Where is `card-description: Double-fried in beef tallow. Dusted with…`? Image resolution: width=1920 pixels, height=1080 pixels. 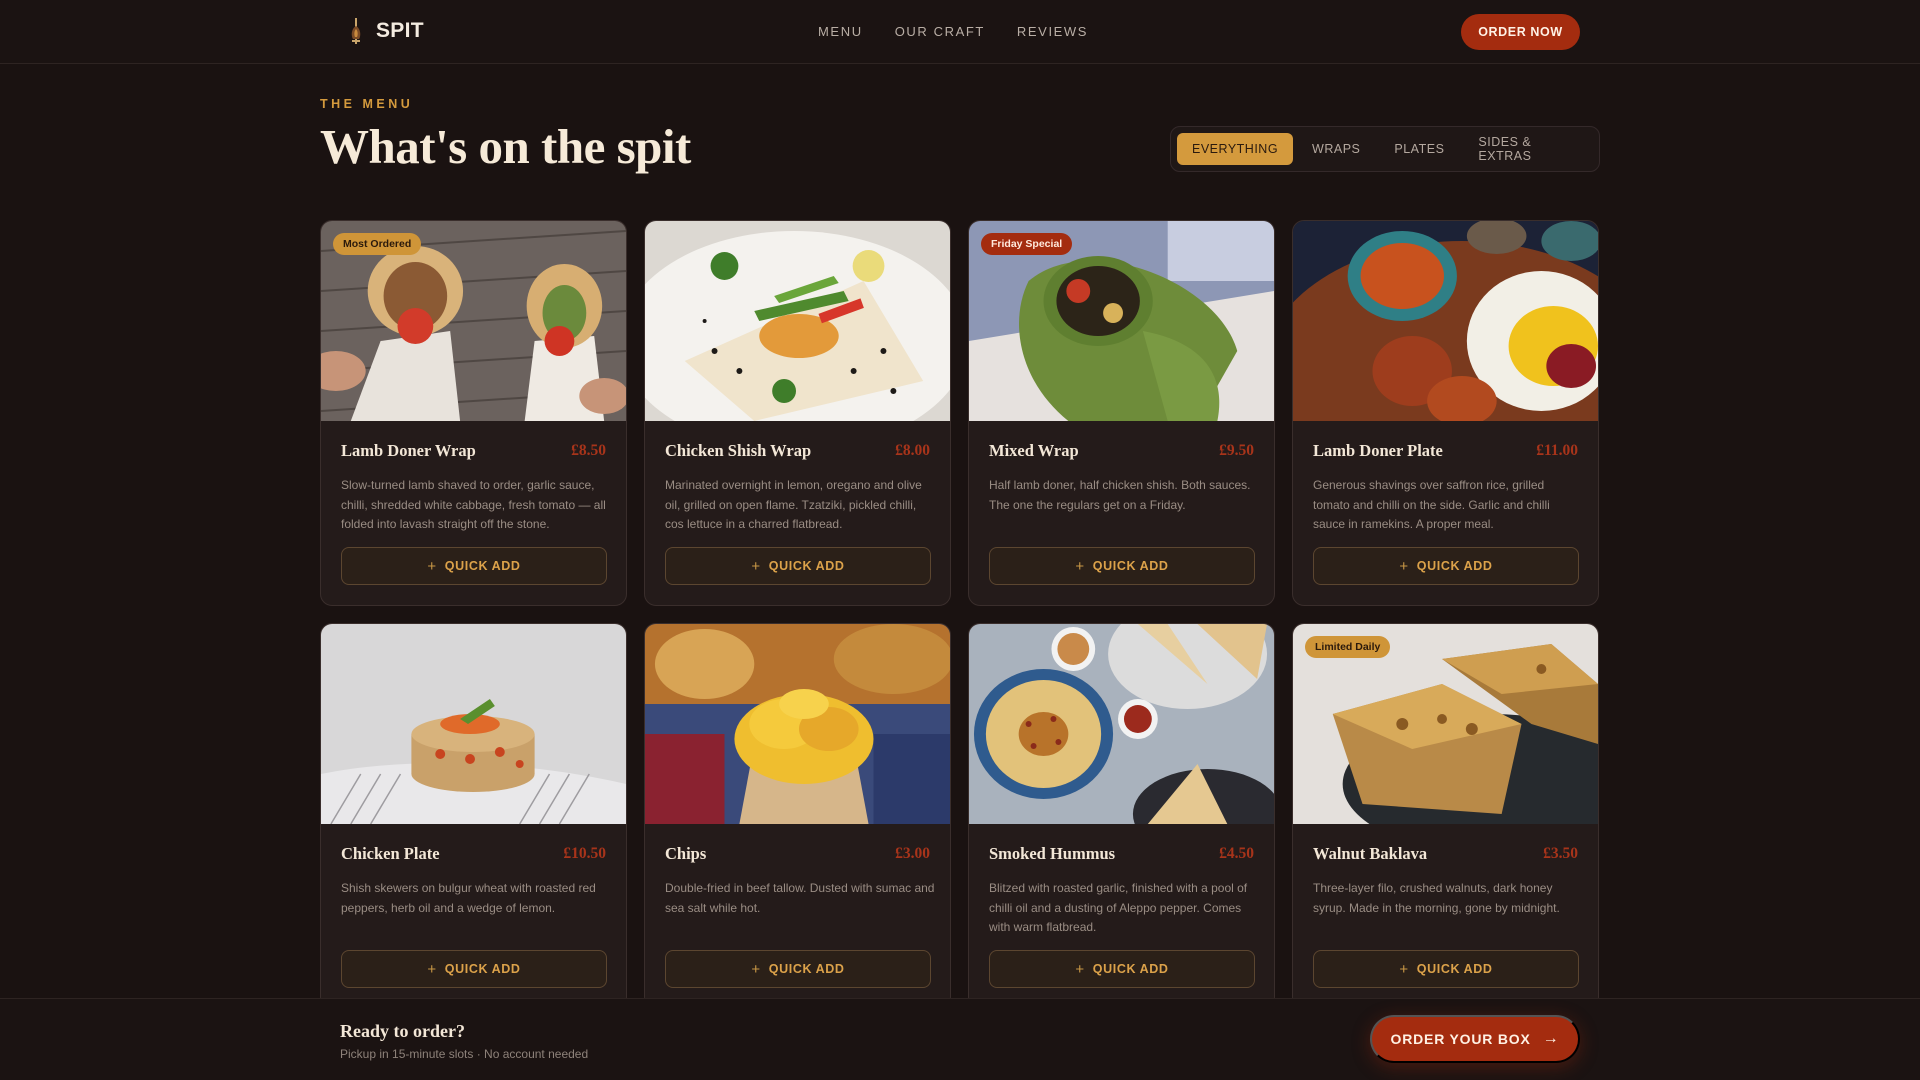
card-description: Double-fried in beef tallow. Dusted with… is located at coordinates (800, 898).